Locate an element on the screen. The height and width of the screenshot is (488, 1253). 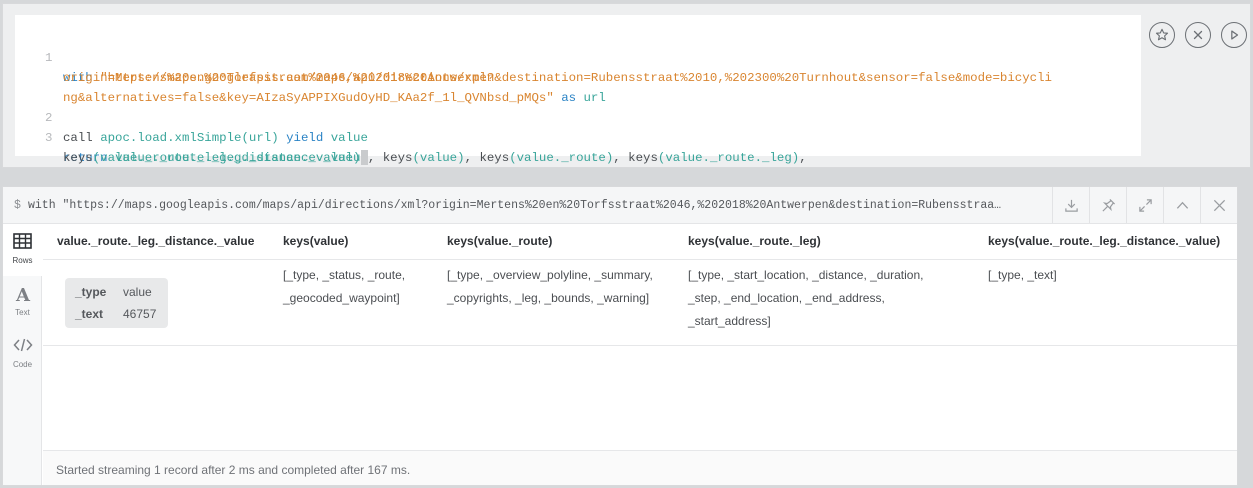
editor-actions is located at coordinates (1198, 35).